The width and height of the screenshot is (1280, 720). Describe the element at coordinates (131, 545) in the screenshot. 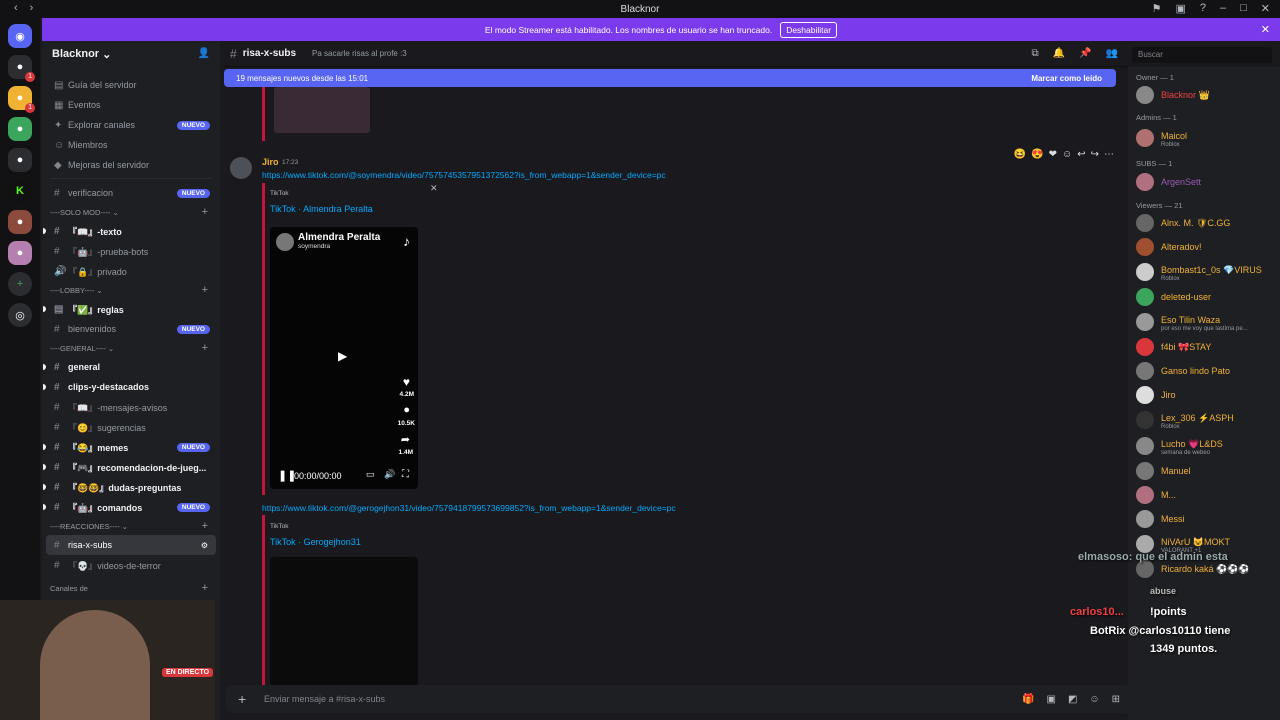

I see `channel-risa-x-subs: # risa-x-subs ⚙` at that location.